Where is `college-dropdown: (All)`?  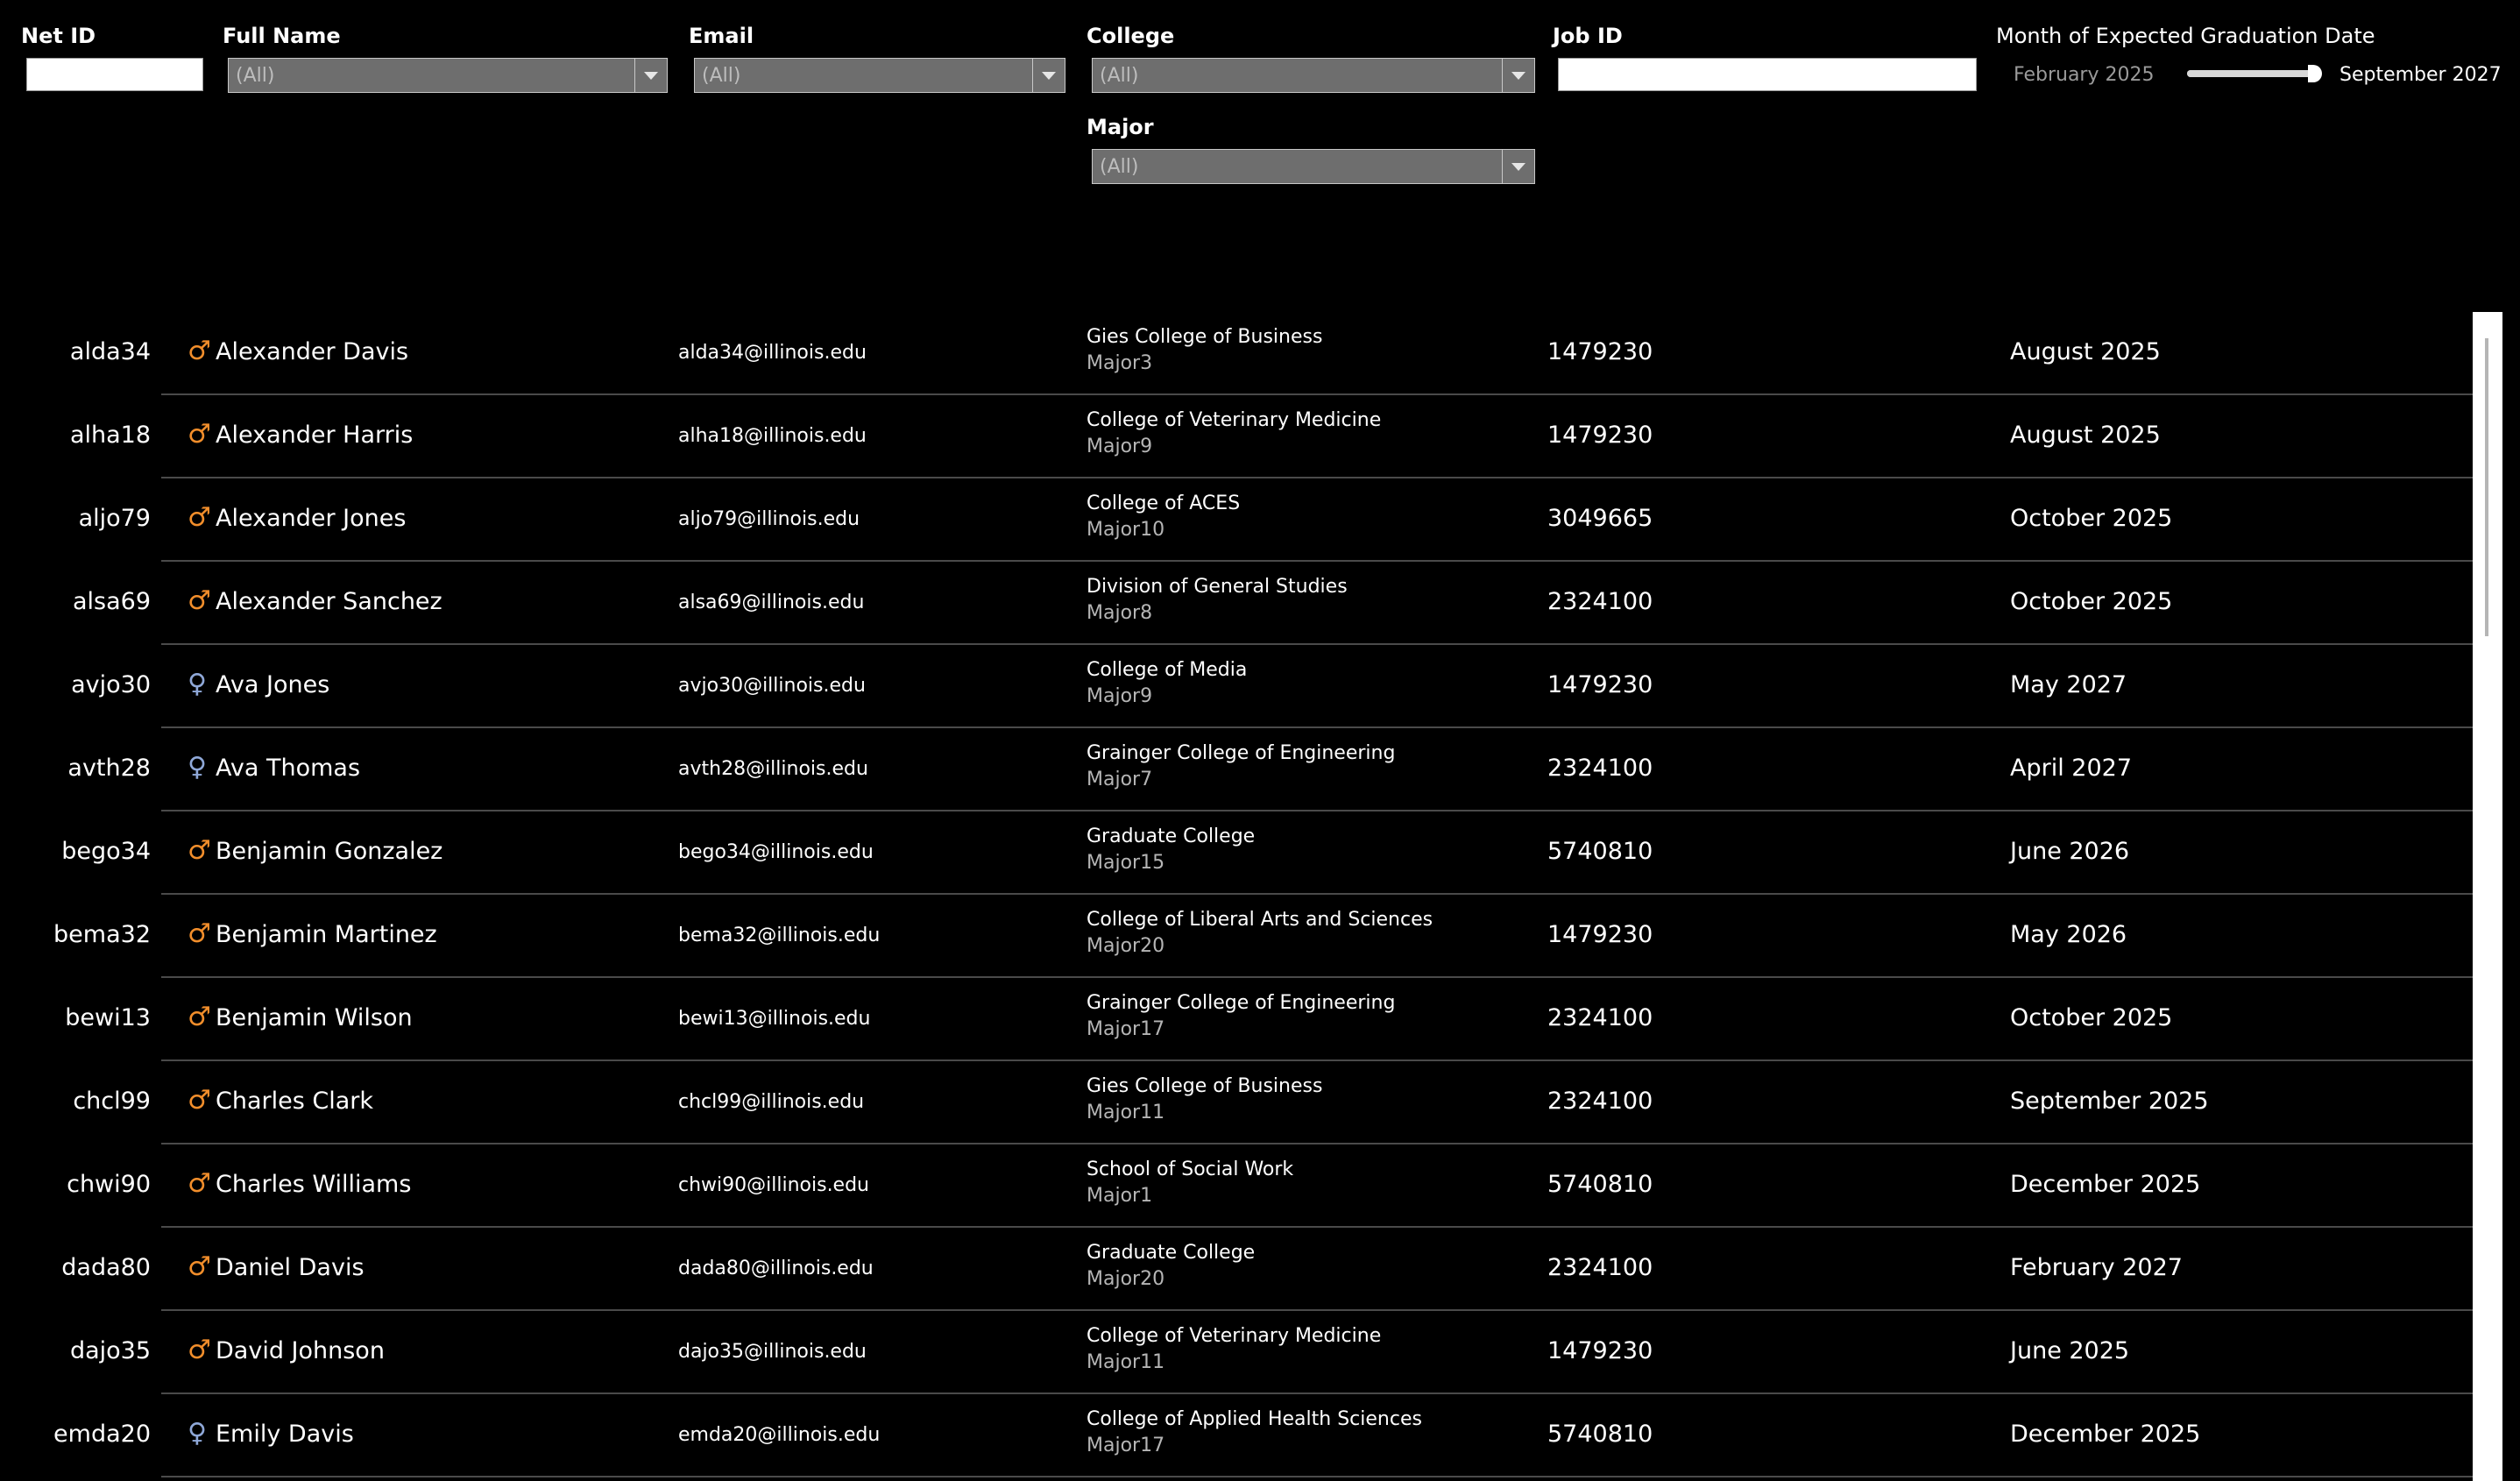
college-dropdown: (All) is located at coordinates (1313, 75).